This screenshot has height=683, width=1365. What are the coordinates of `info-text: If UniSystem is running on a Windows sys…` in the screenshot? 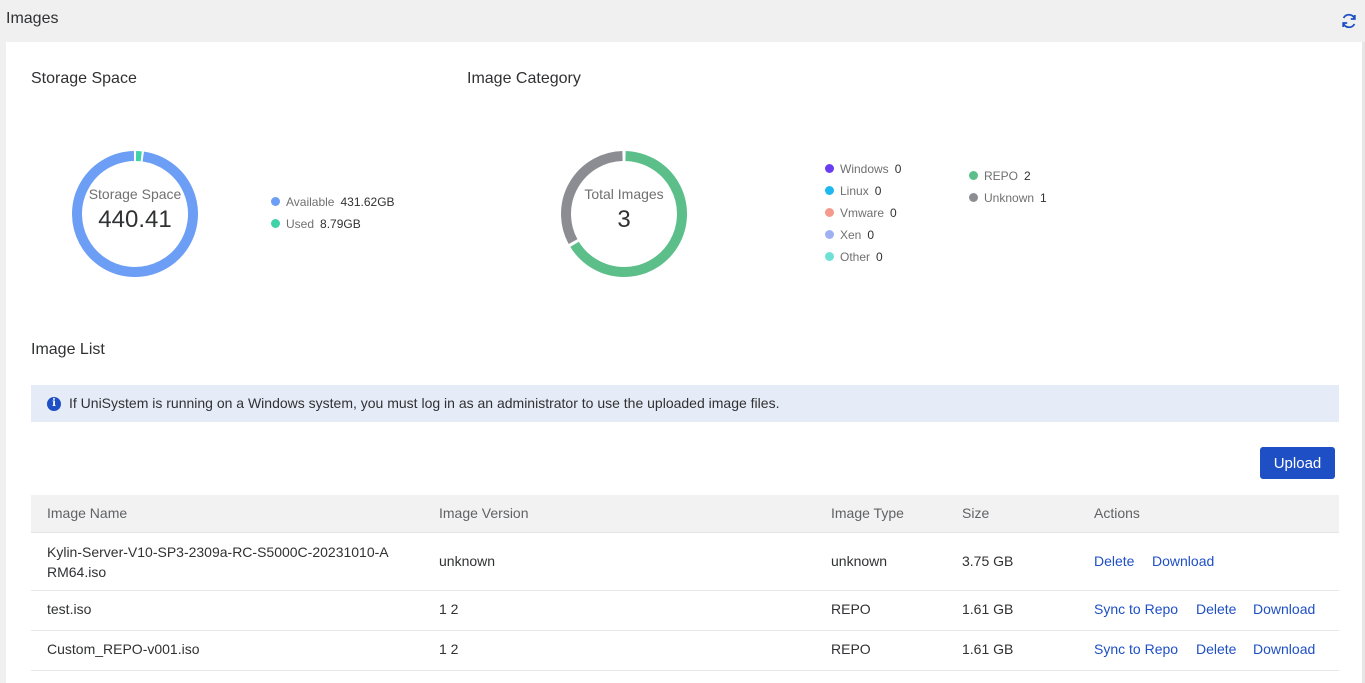 It's located at (424, 403).